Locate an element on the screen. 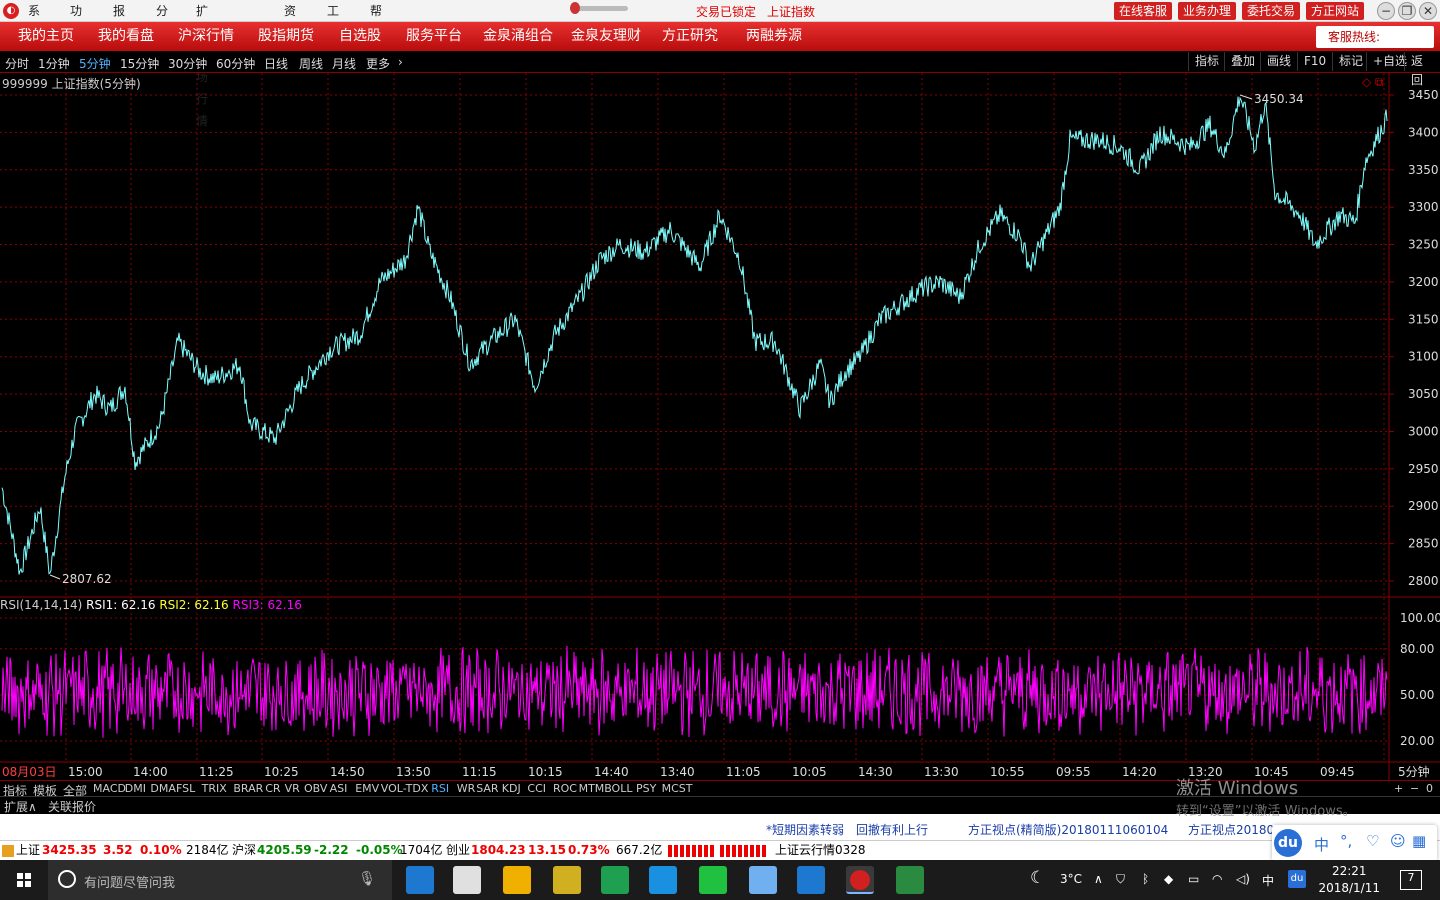 The width and height of the screenshot is (1440, 900). restore-button: ❐ is located at coordinates (1407, 11).